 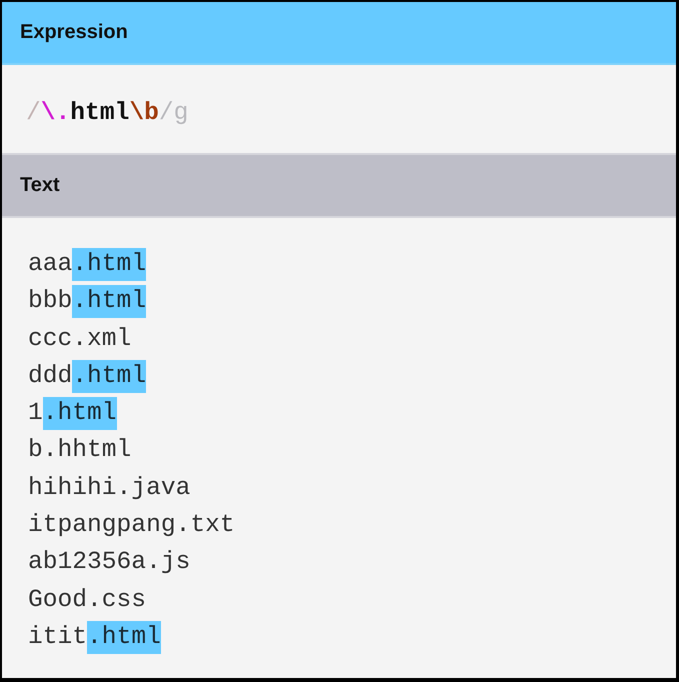 What do you see at coordinates (109, 562) in the screenshot?
I see `line-text: ab12356a.js` at bounding box center [109, 562].